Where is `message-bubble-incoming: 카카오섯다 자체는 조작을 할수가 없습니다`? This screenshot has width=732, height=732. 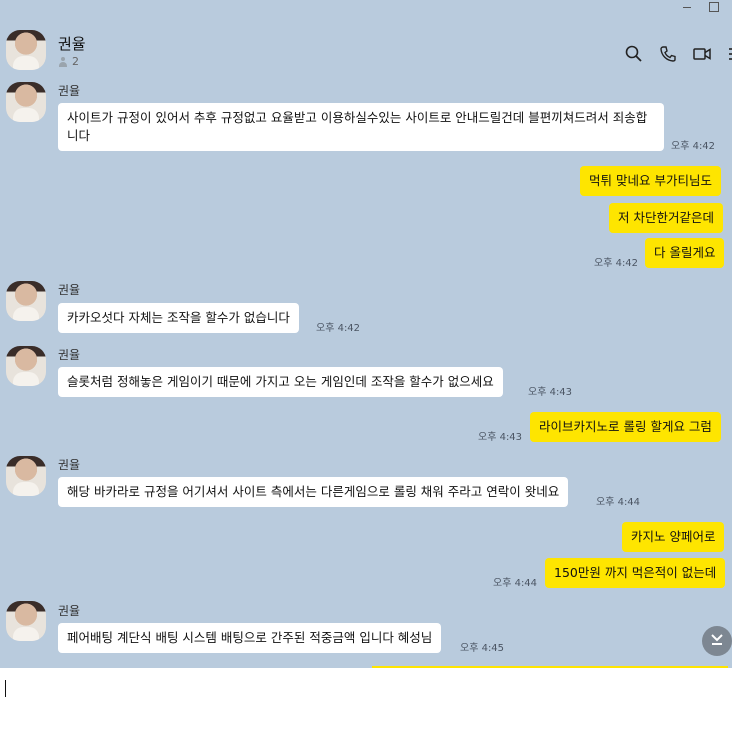
message-bubble-incoming: 카카오섯다 자체는 조작을 할수가 없습니다 is located at coordinates (178, 318).